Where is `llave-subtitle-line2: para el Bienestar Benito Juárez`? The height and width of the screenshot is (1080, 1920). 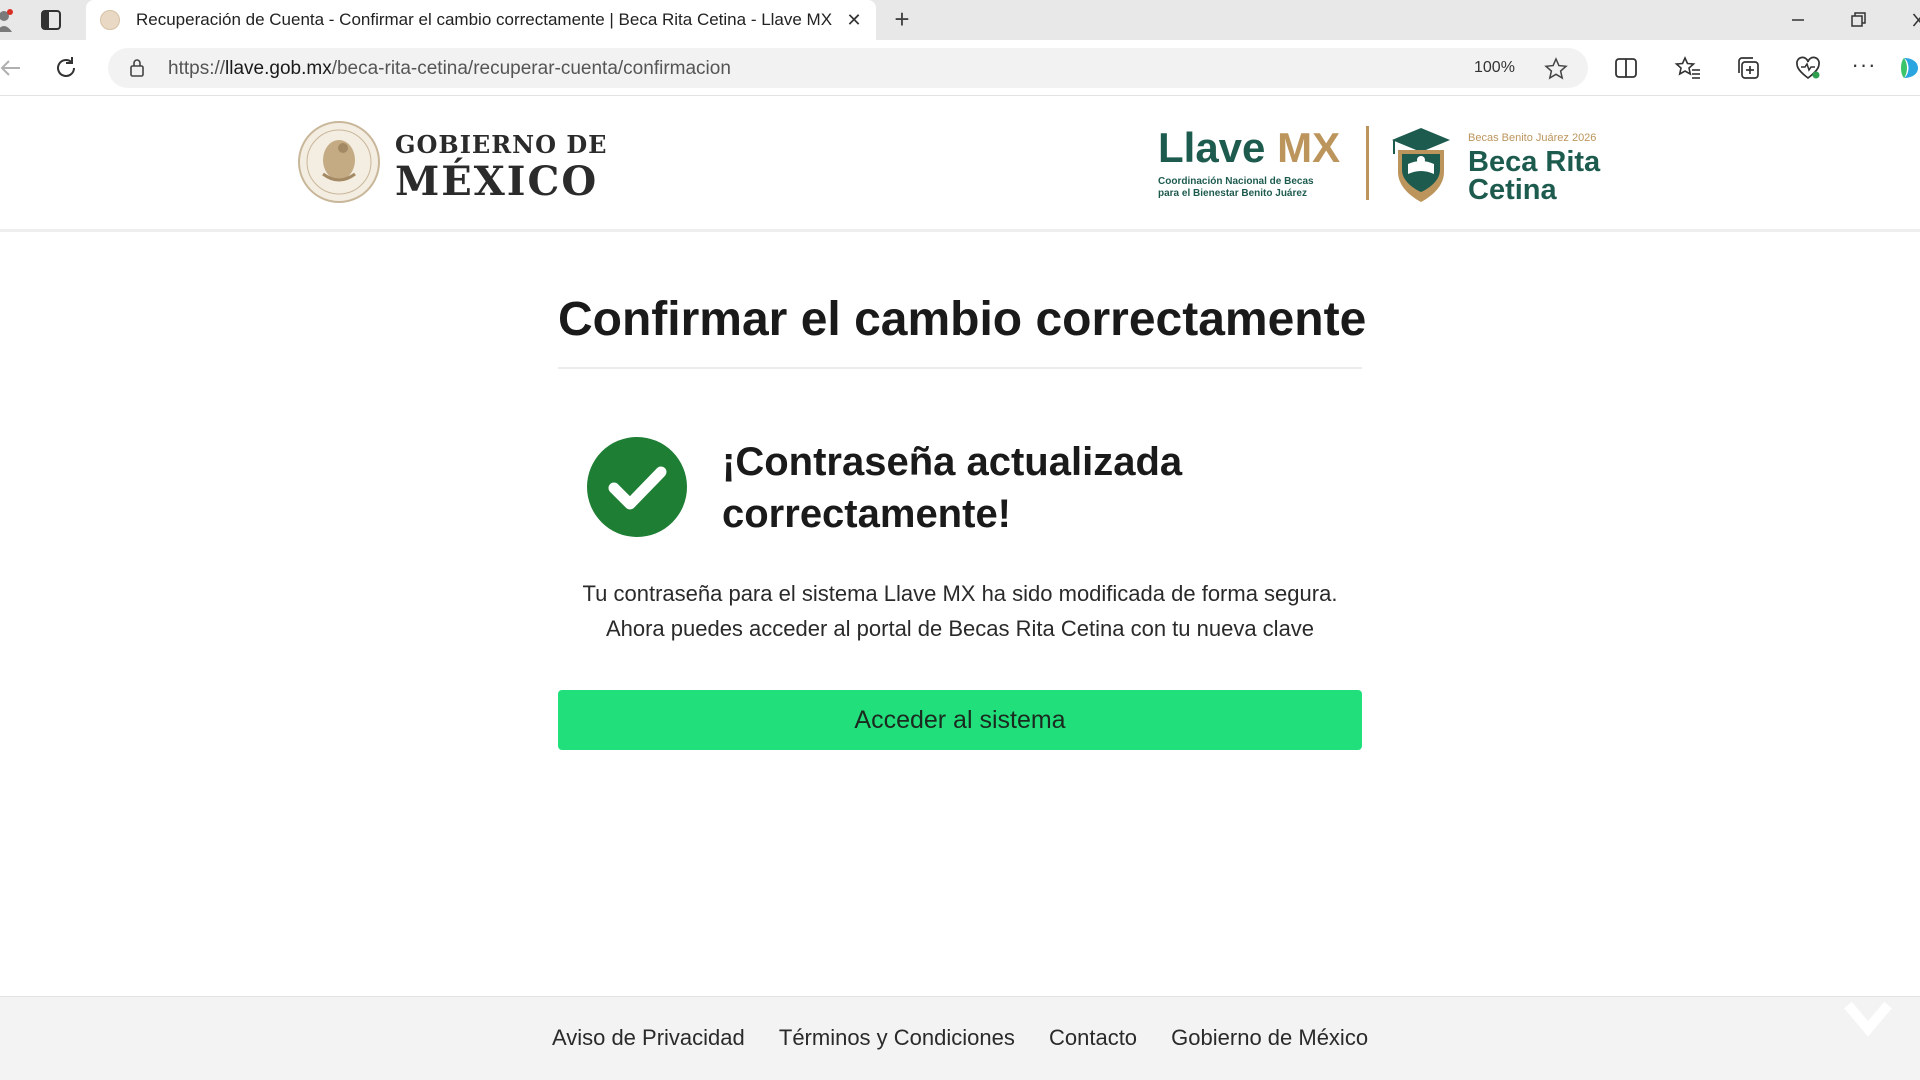
llave-subtitle-line2: para el Bienestar Benito Juárez is located at coordinates (1232, 193).